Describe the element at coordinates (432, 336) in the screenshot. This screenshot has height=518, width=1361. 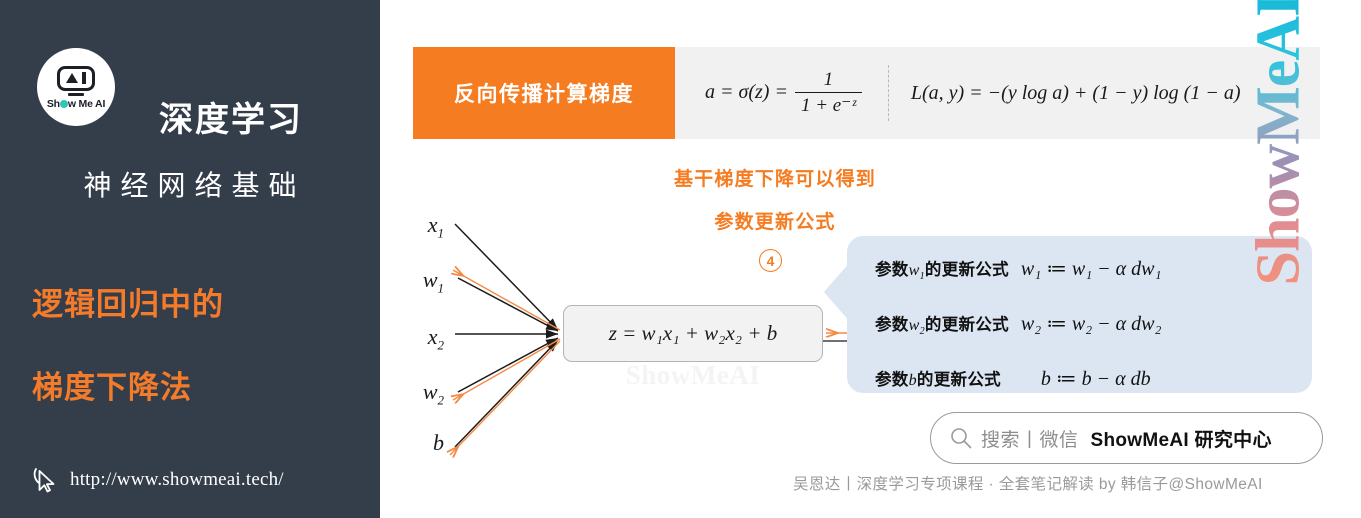
I see `input-label-x2-var: x` at that location.